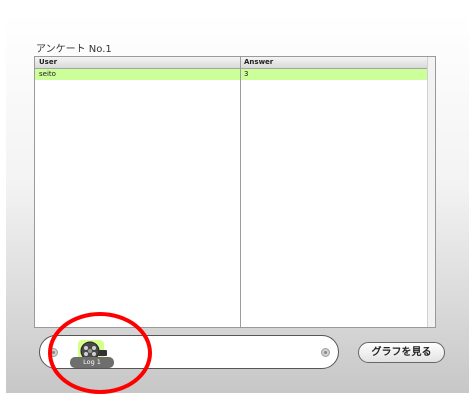 The image size is (473, 399). I want to click on survey-title: アンケート No.1, so click(74, 49).